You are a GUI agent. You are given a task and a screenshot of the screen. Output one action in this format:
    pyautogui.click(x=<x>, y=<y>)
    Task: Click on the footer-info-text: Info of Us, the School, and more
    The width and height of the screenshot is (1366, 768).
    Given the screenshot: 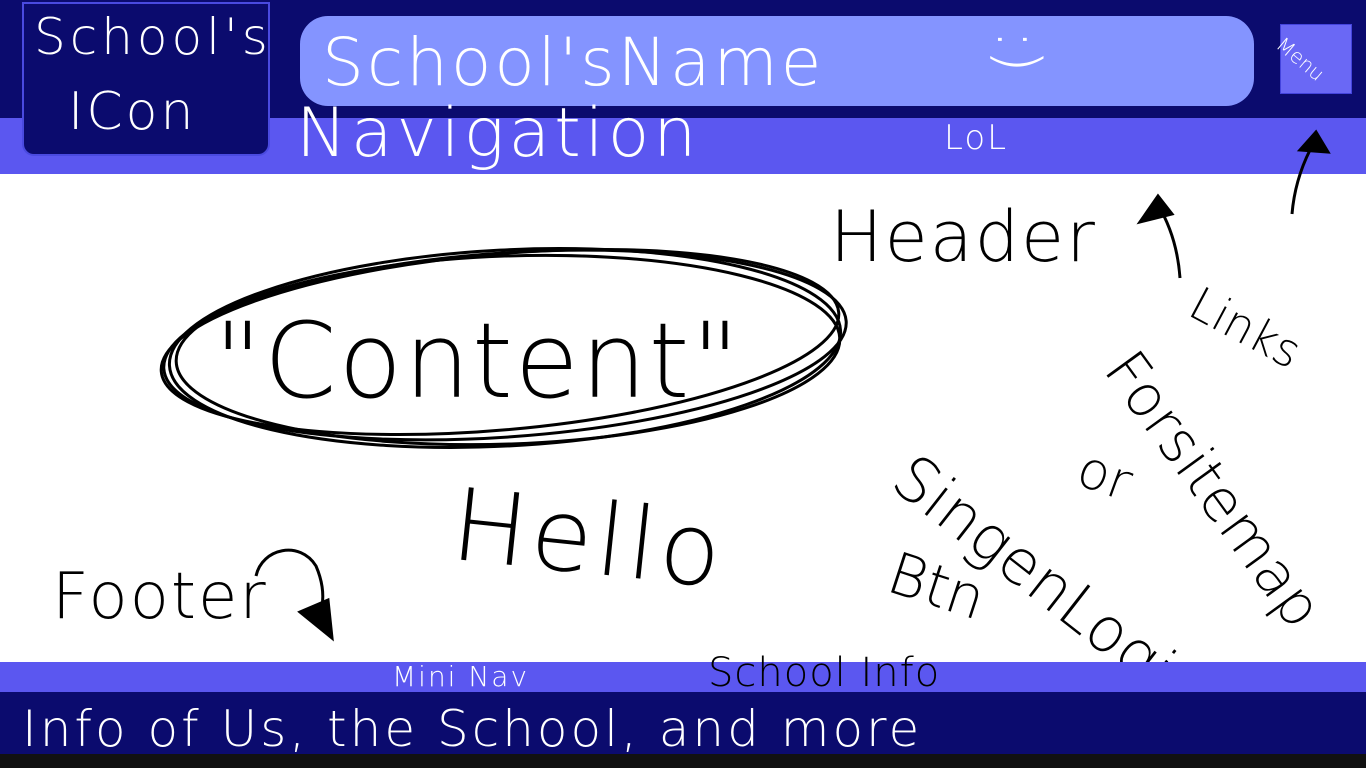 What is the action you would take?
    pyautogui.click(x=472, y=729)
    